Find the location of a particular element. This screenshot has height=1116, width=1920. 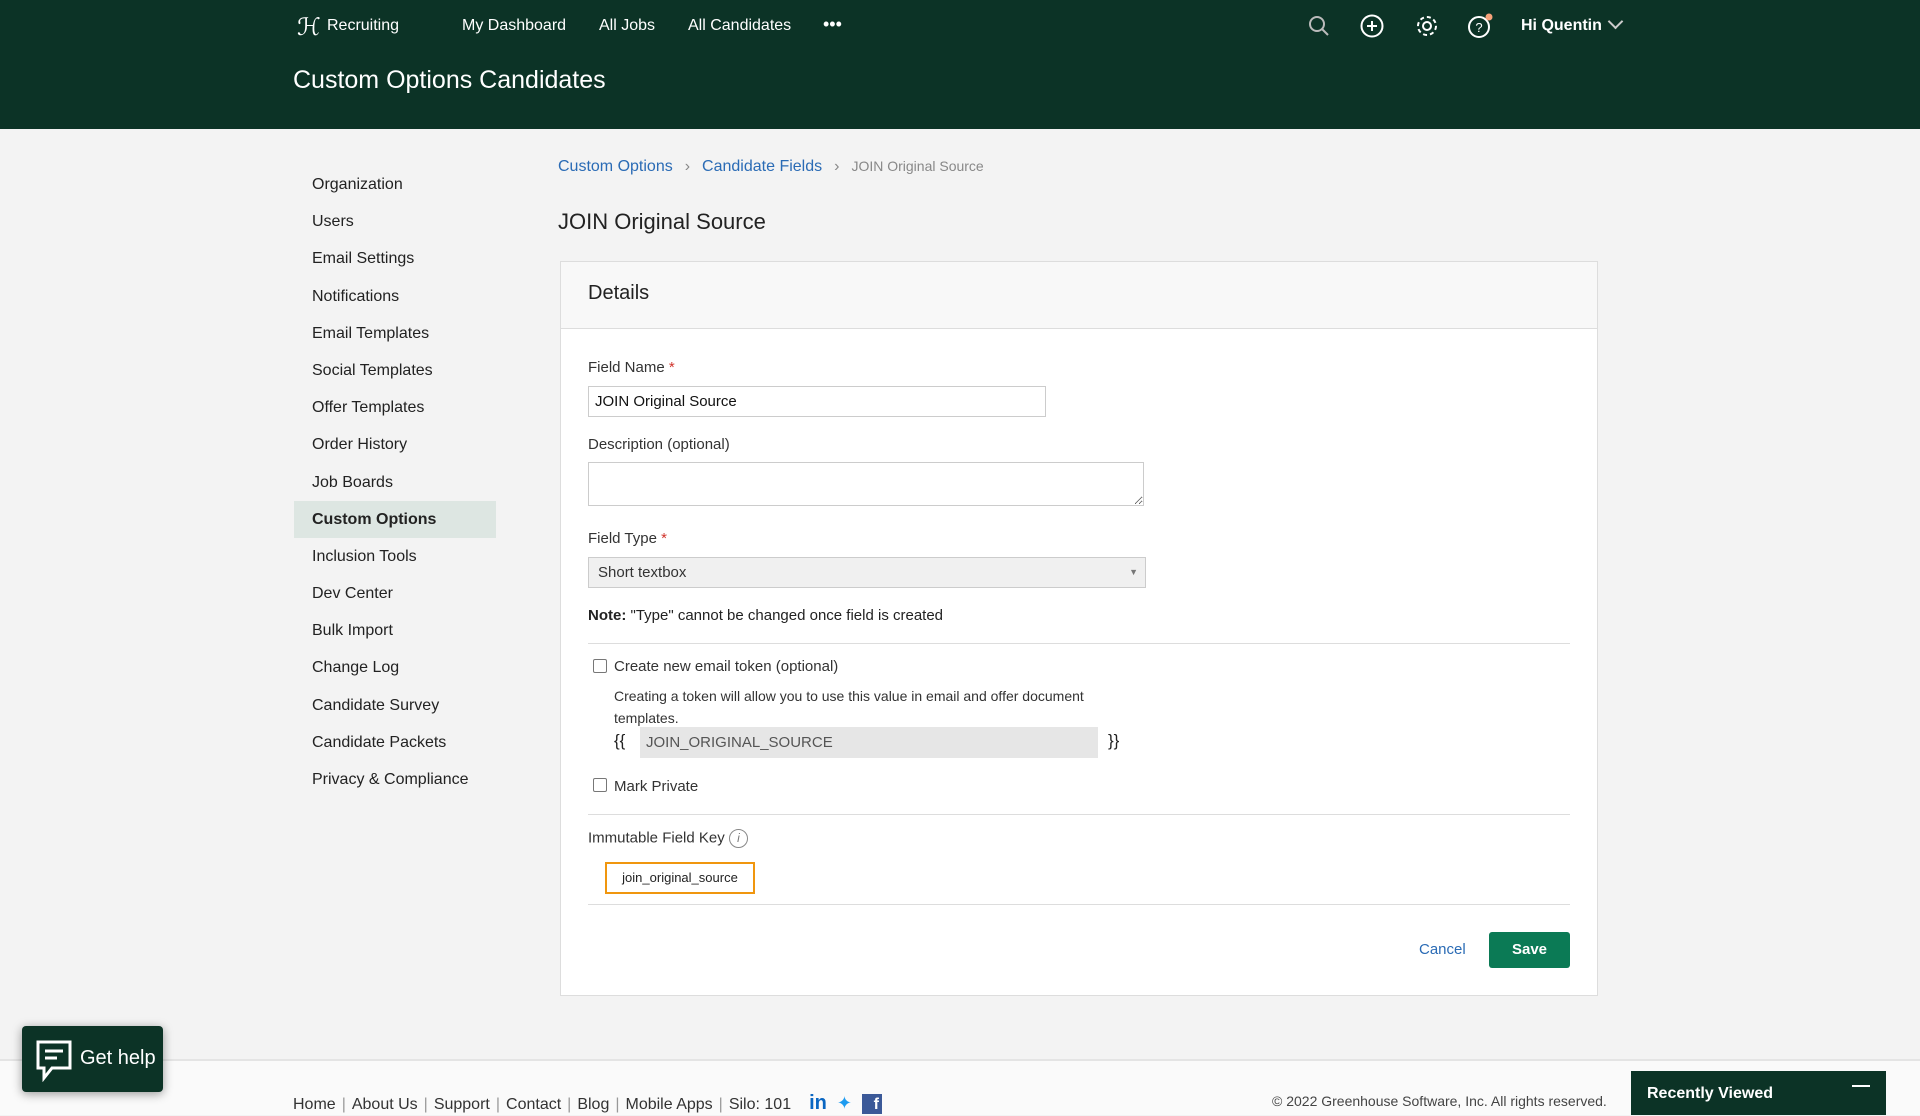

card-title: Details is located at coordinates (1079, 295).